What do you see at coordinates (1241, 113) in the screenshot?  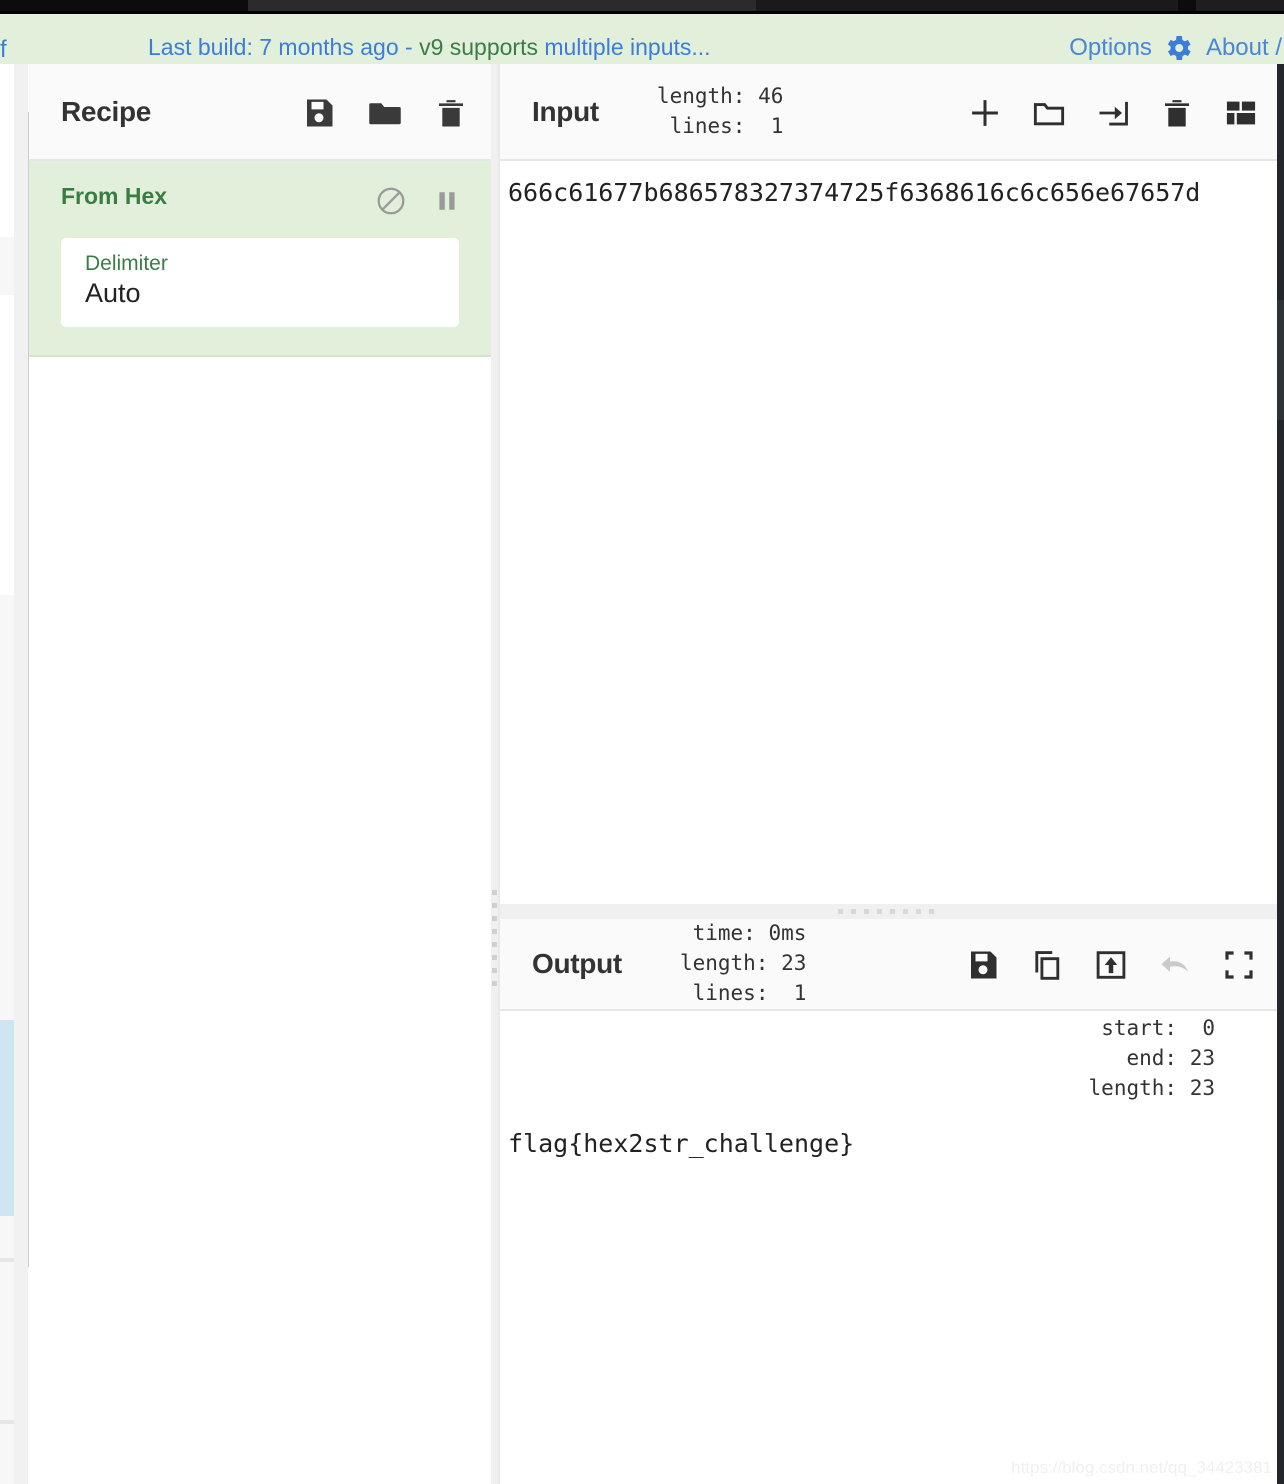 I see `tab-layout-icon` at bounding box center [1241, 113].